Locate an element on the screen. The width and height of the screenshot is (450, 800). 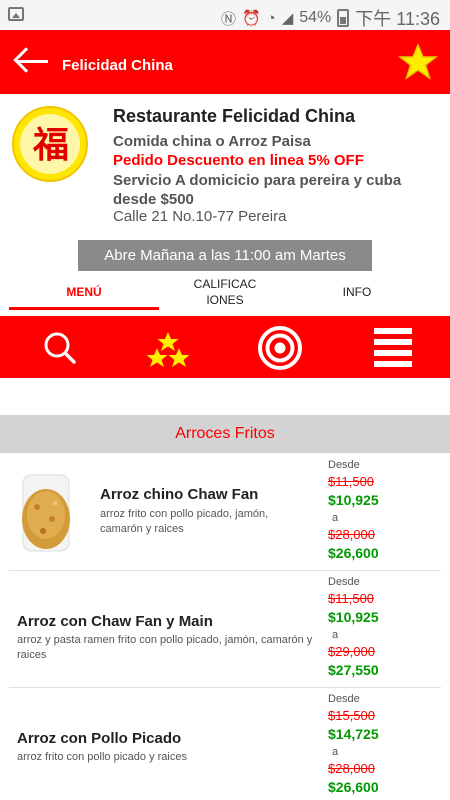
wifi-icon: ◔ is located at coordinates (271, 18).